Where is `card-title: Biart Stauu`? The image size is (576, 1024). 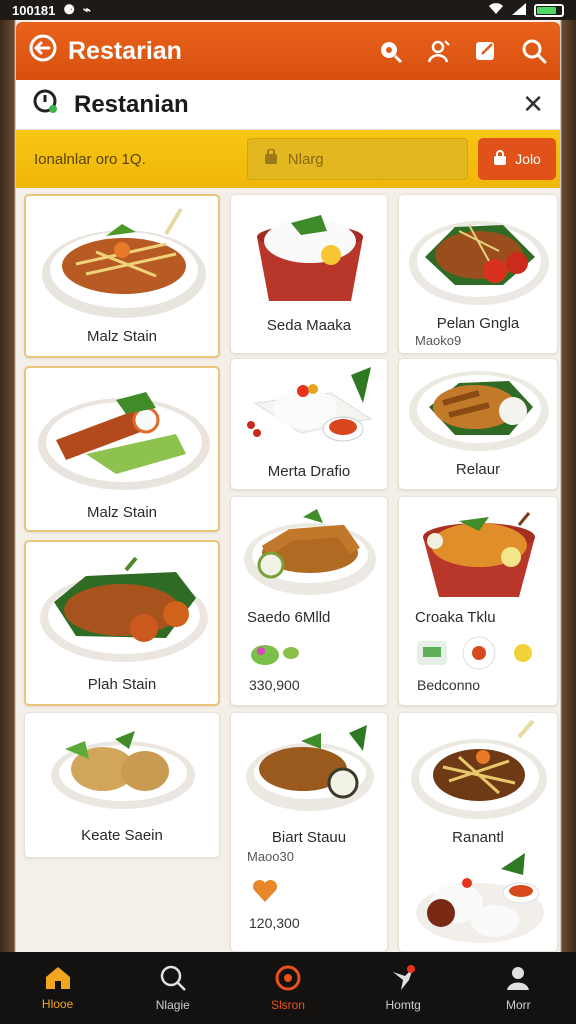
card-title: Biart Stauu is located at coordinates (309, 837).